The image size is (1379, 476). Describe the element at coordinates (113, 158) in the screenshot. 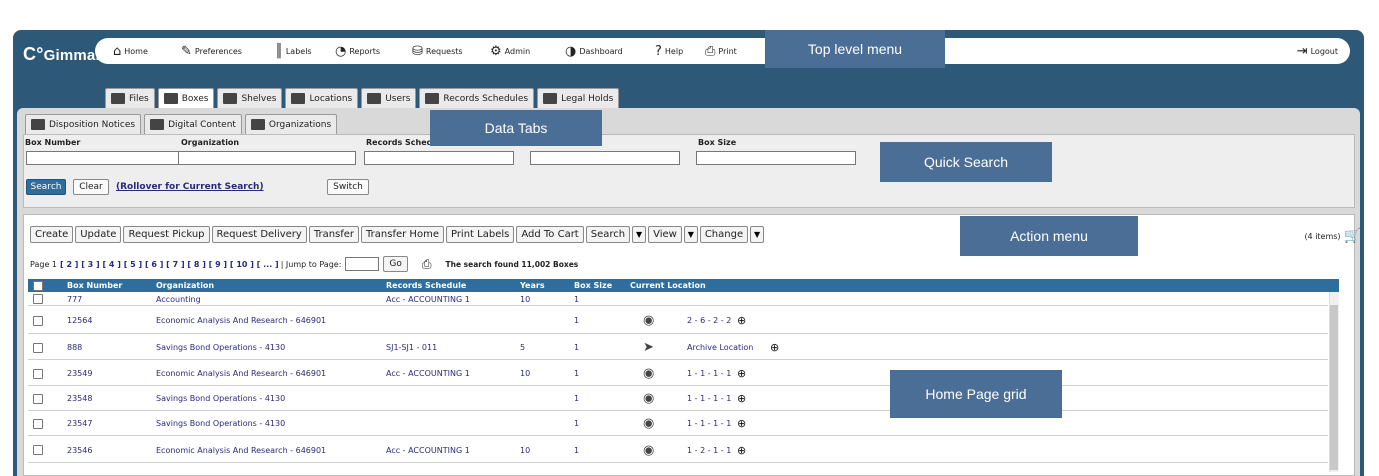

I see `input-box-number` at that location.